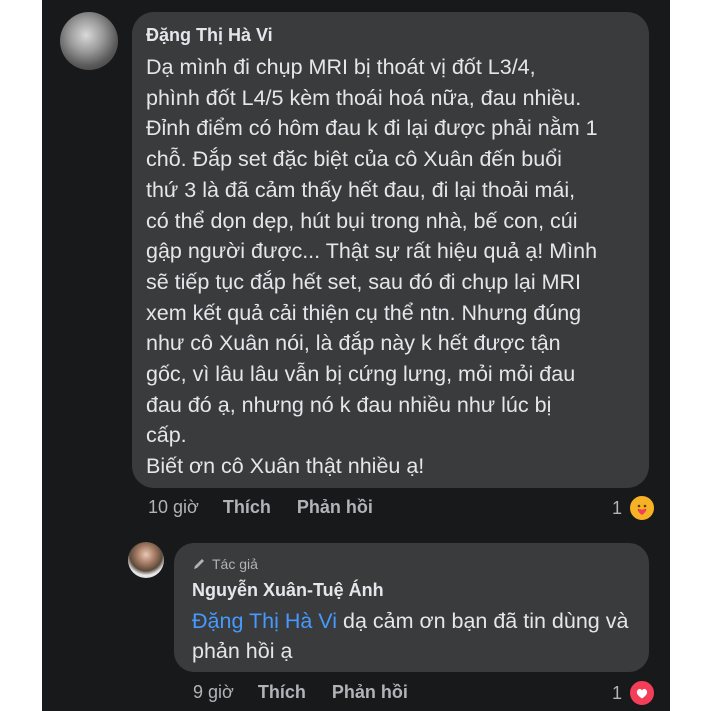 The width and height of the screenshot is (711, 711). Describe the element at coordinates (209, 35) in the screenshot. I see `comment-author-name: Đặng Thị Hà Vi` at that location.